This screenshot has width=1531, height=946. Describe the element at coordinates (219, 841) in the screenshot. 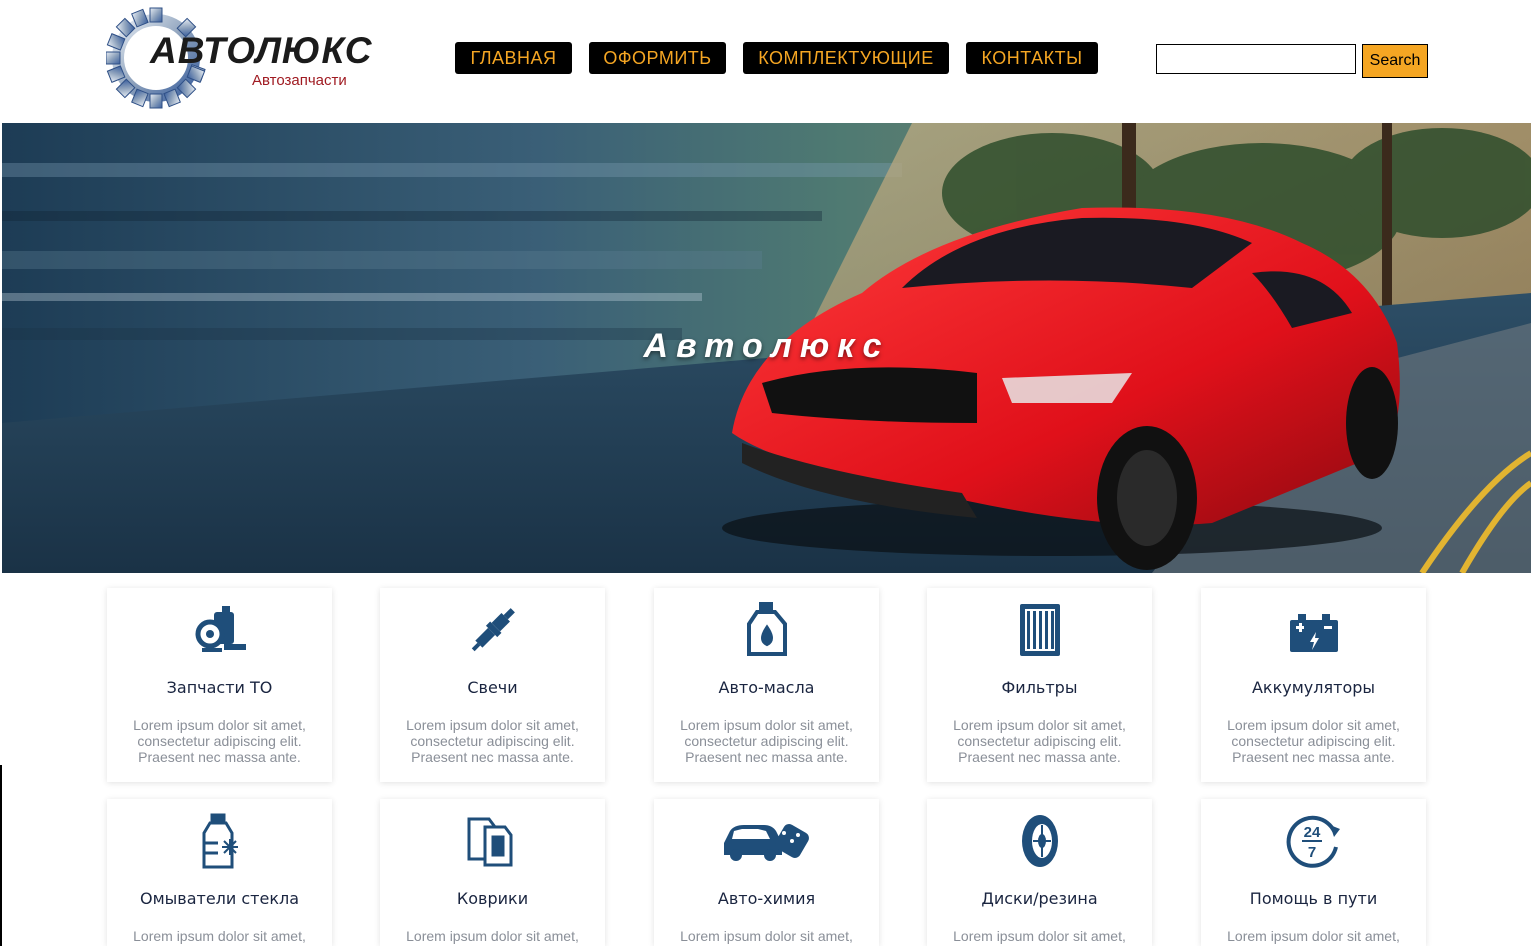

I see `washer-fluid-icon` at that location.